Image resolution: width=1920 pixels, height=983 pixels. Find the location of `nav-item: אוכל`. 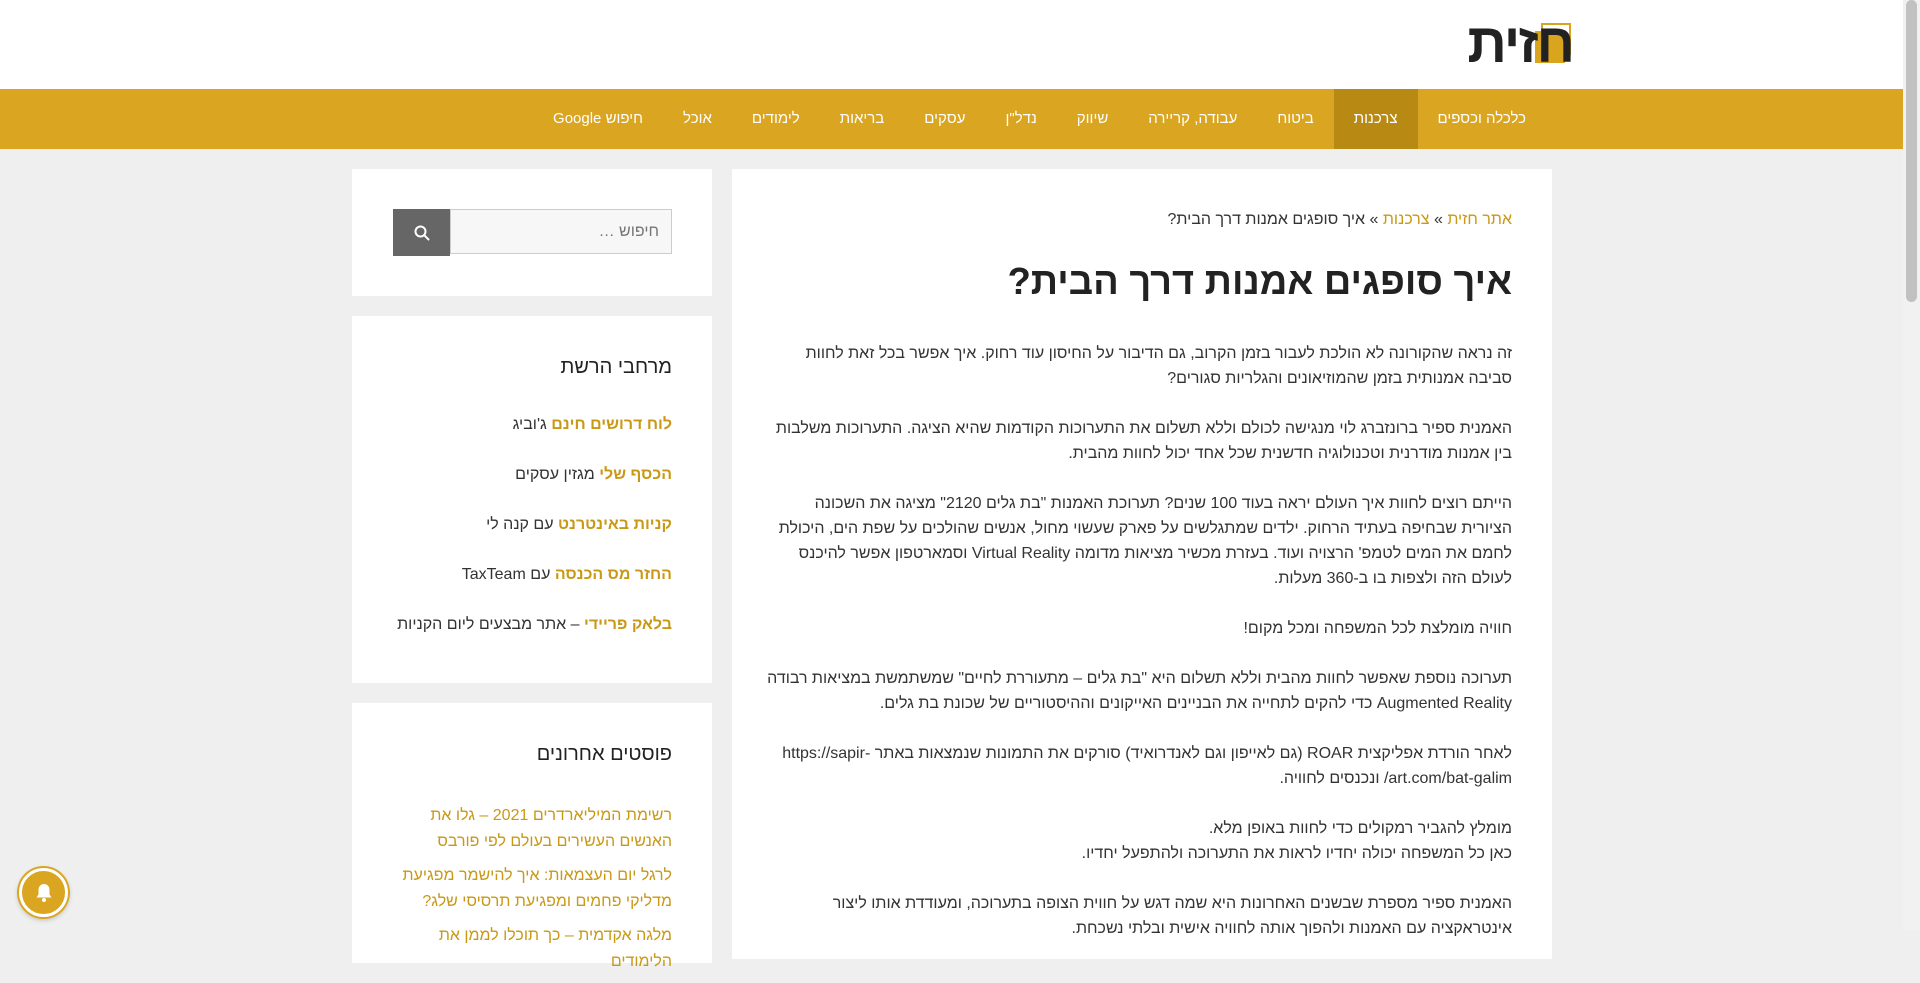

nav-item: אוכל is located at coordinates (697, 119).